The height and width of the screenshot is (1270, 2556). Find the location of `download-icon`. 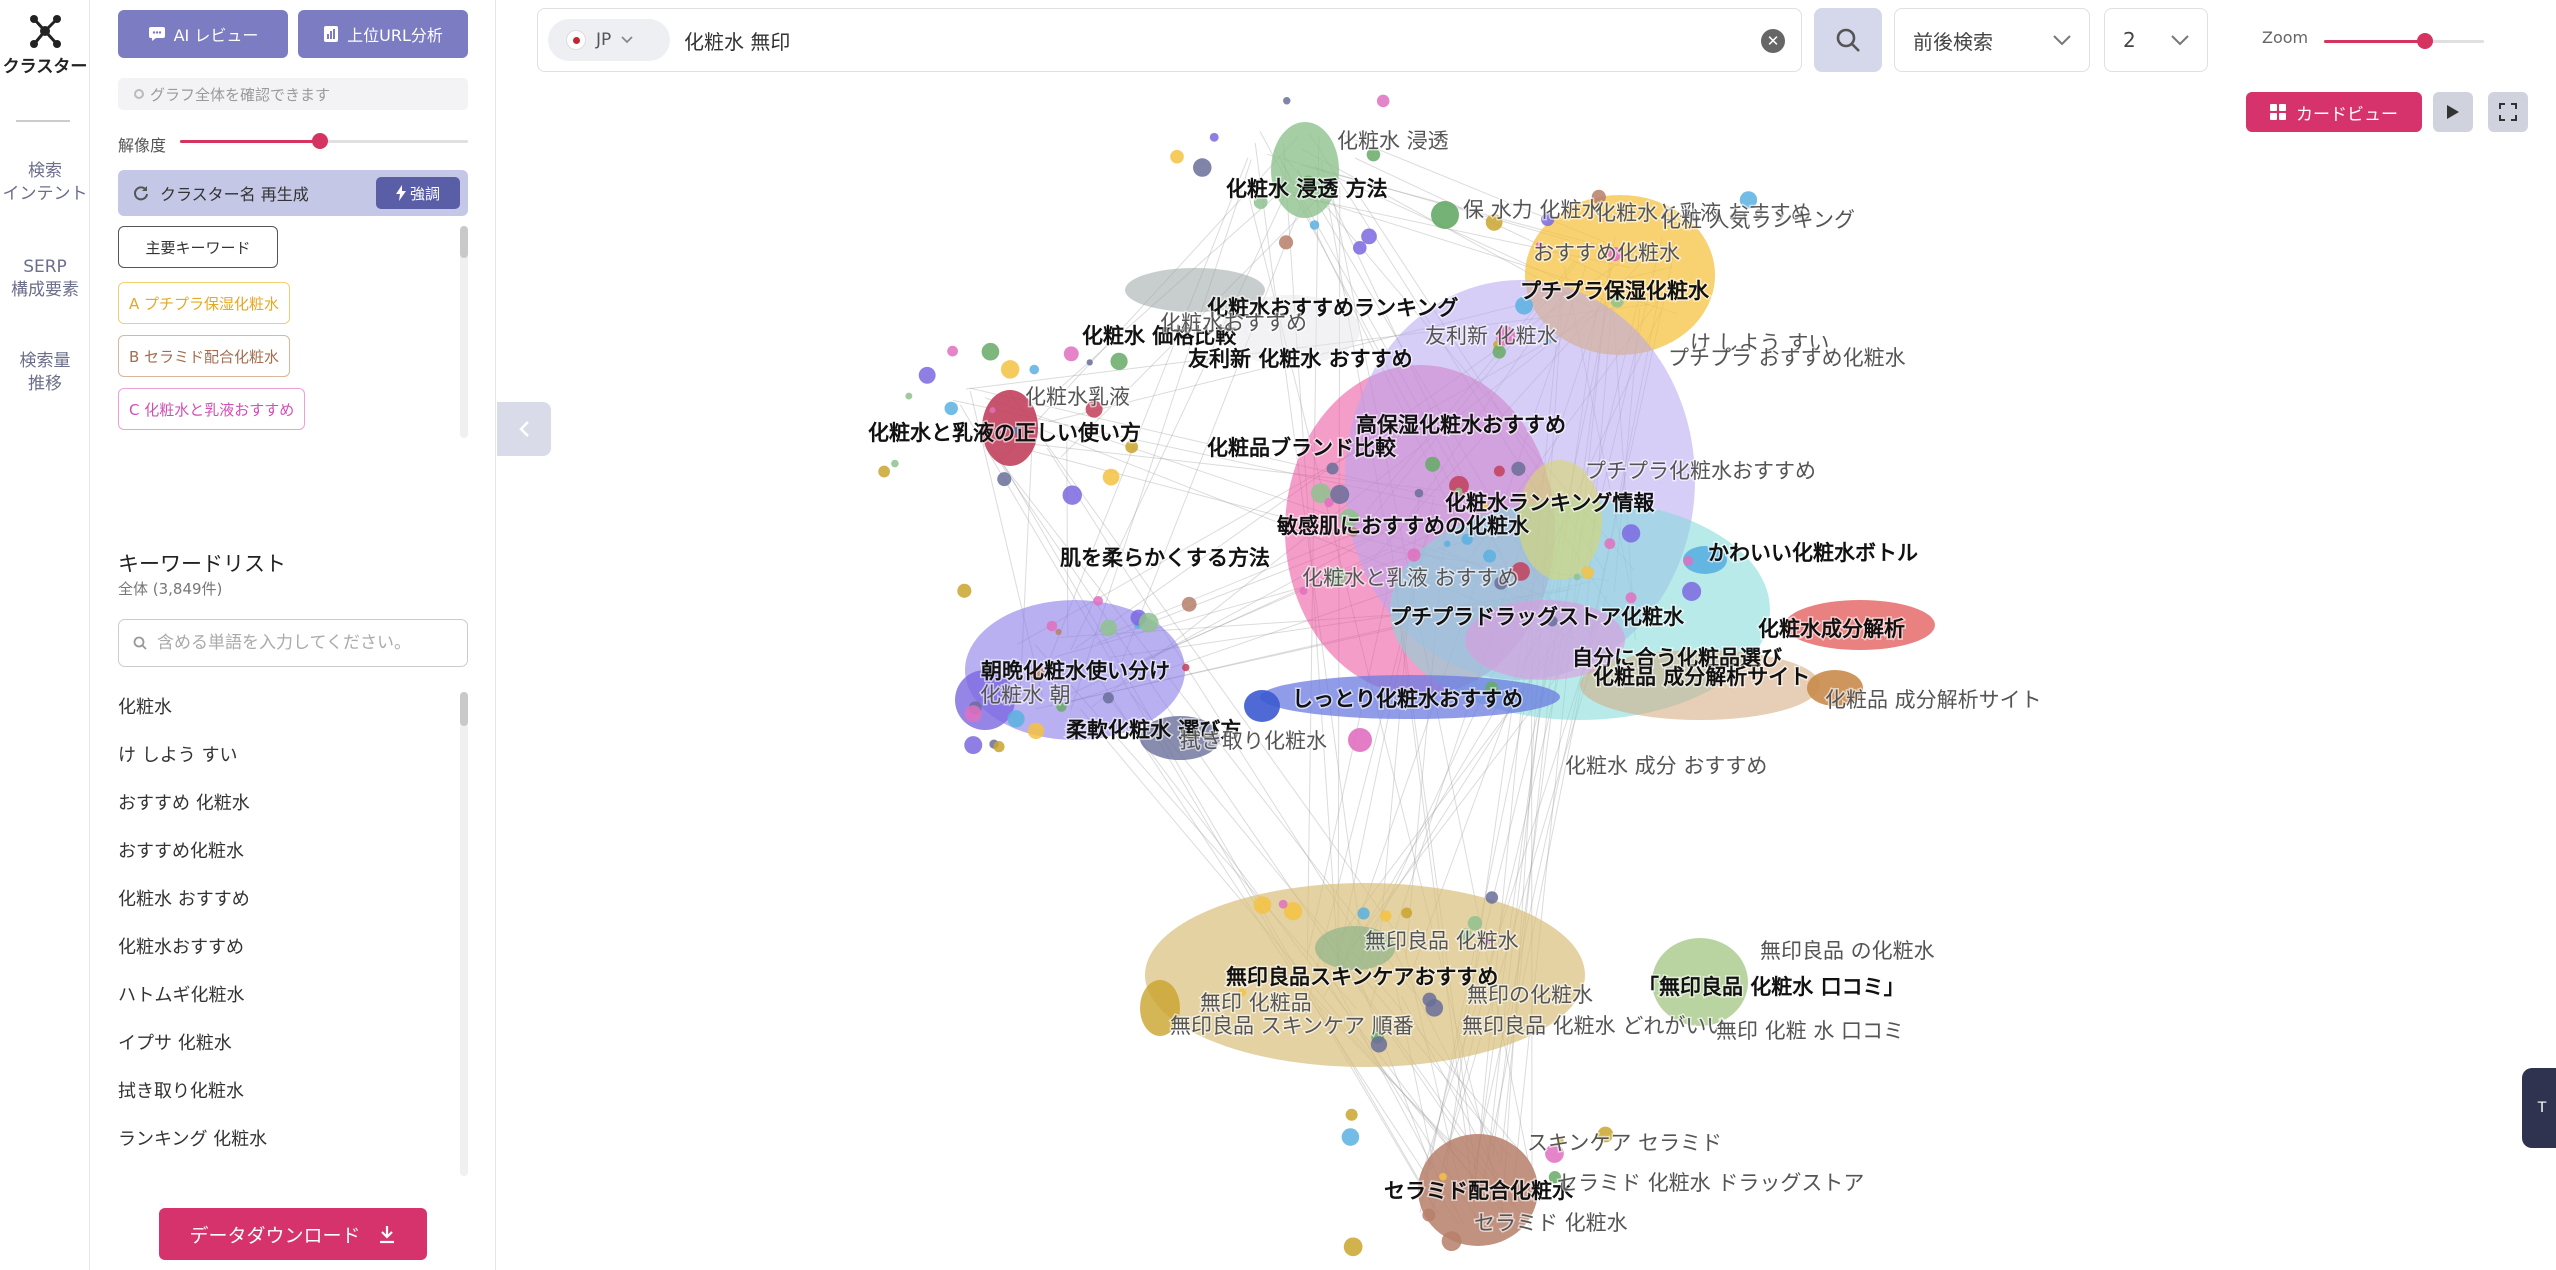

download-icon is located at coordinates (386, 1235).